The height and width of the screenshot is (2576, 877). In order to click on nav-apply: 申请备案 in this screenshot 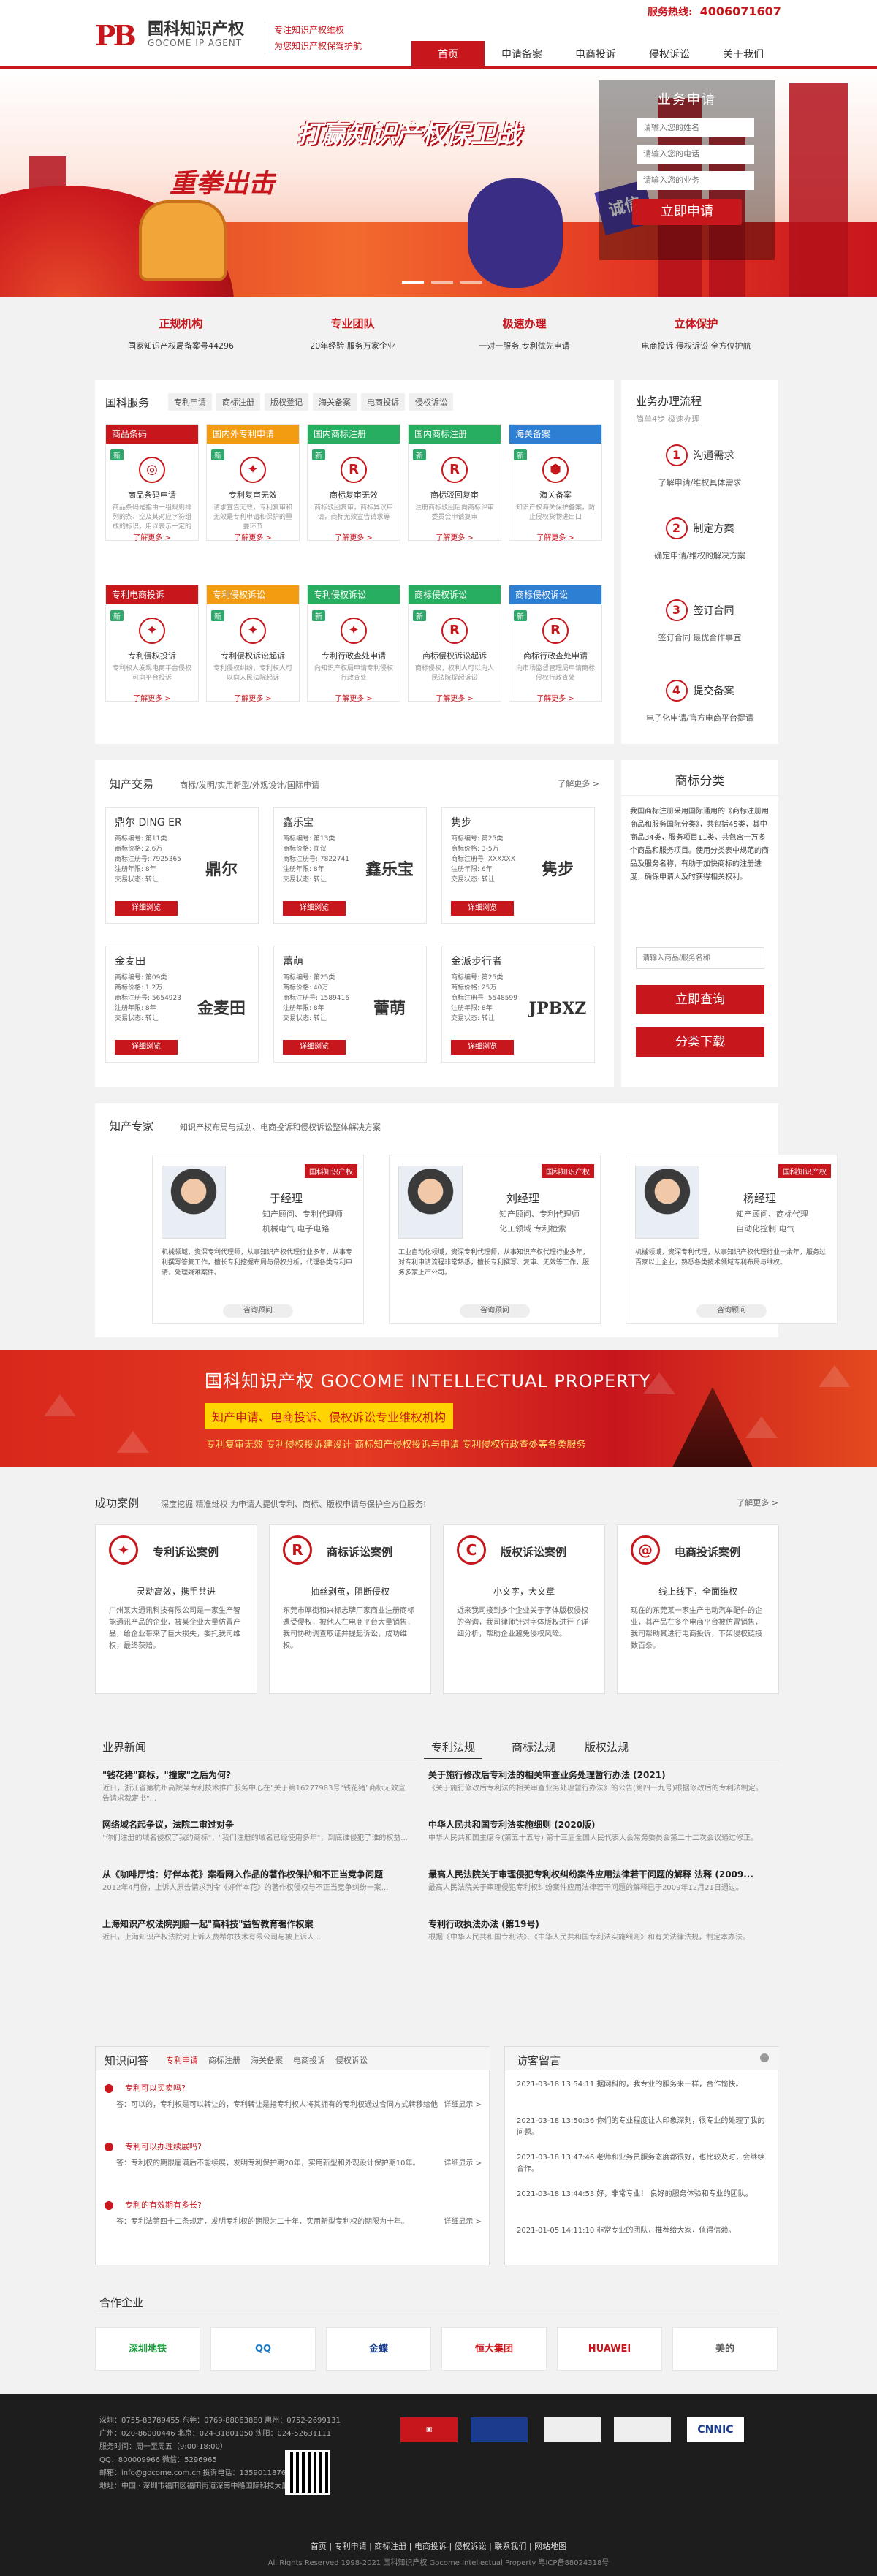, I will do `click(521, 55)`.